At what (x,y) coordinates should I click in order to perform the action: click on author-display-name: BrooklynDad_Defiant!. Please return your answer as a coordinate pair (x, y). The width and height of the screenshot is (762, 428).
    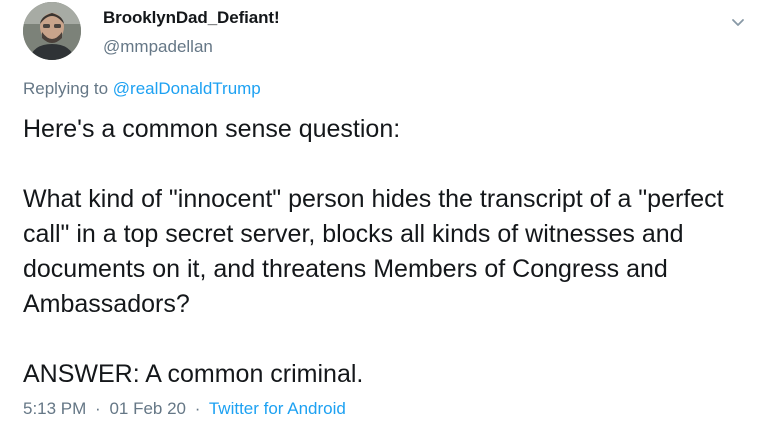
    Looking at the image, I should click on (191, 18).